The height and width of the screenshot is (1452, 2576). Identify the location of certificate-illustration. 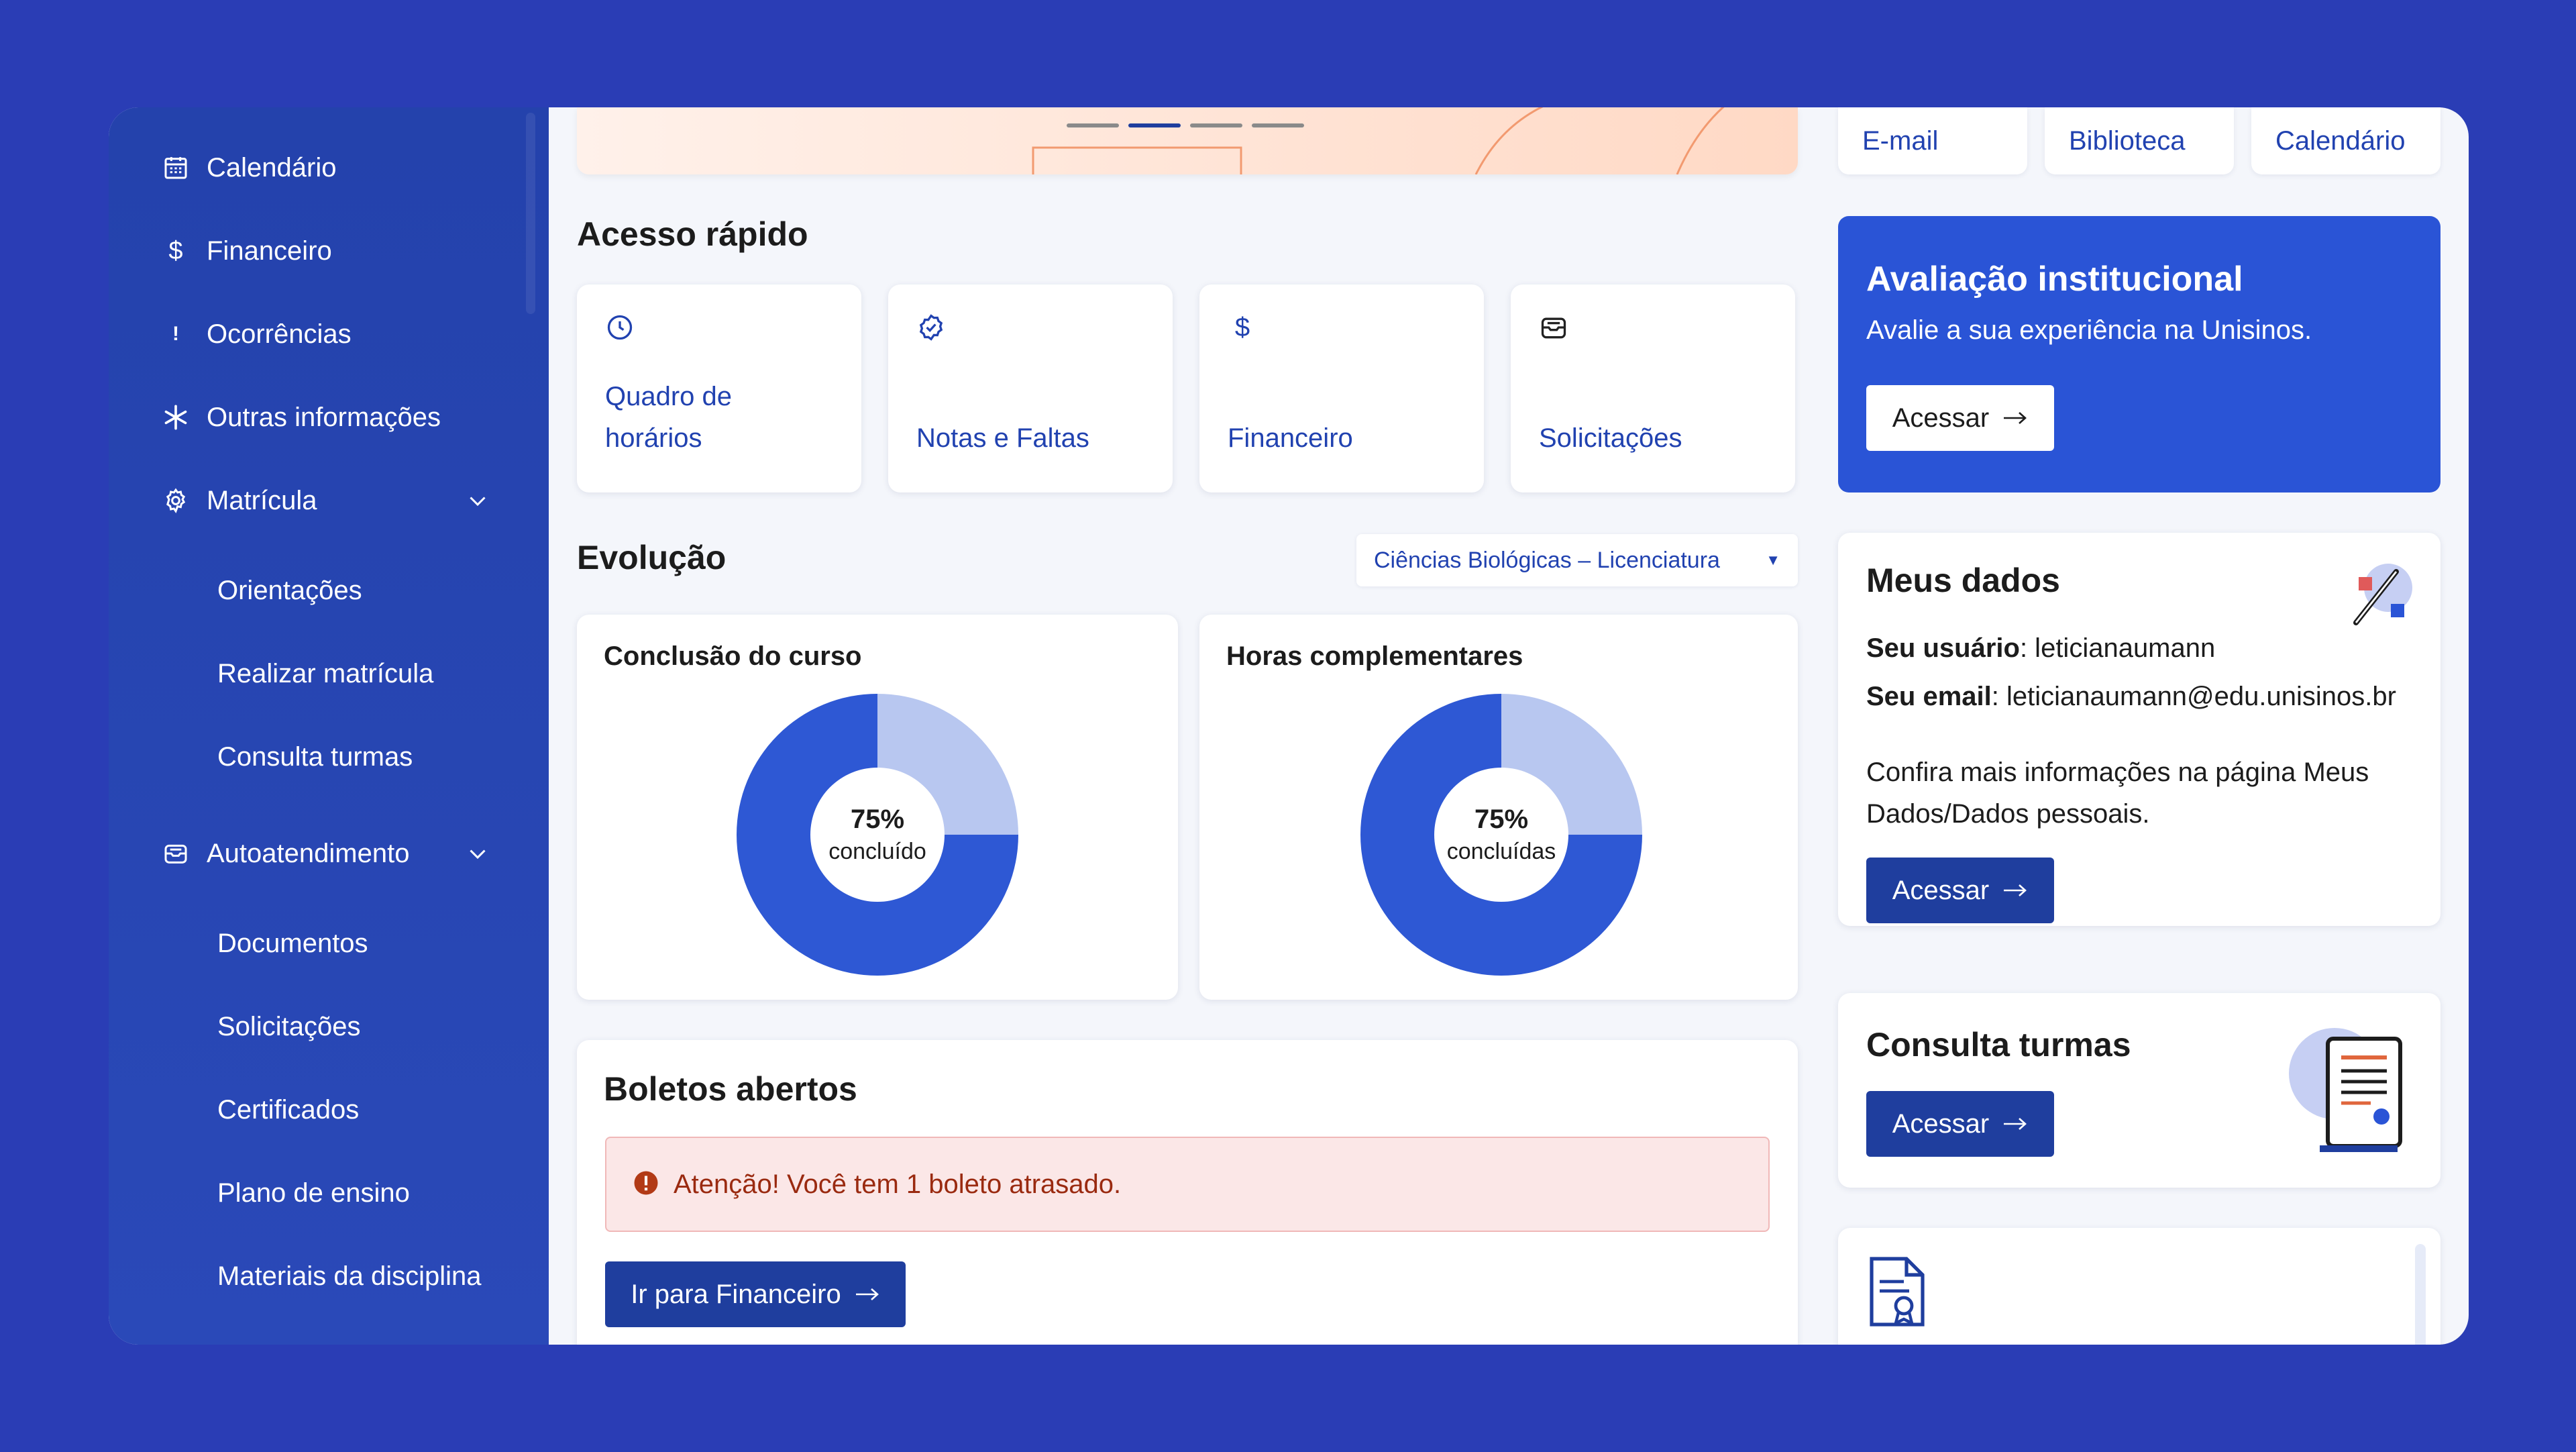
(2345, 1090).